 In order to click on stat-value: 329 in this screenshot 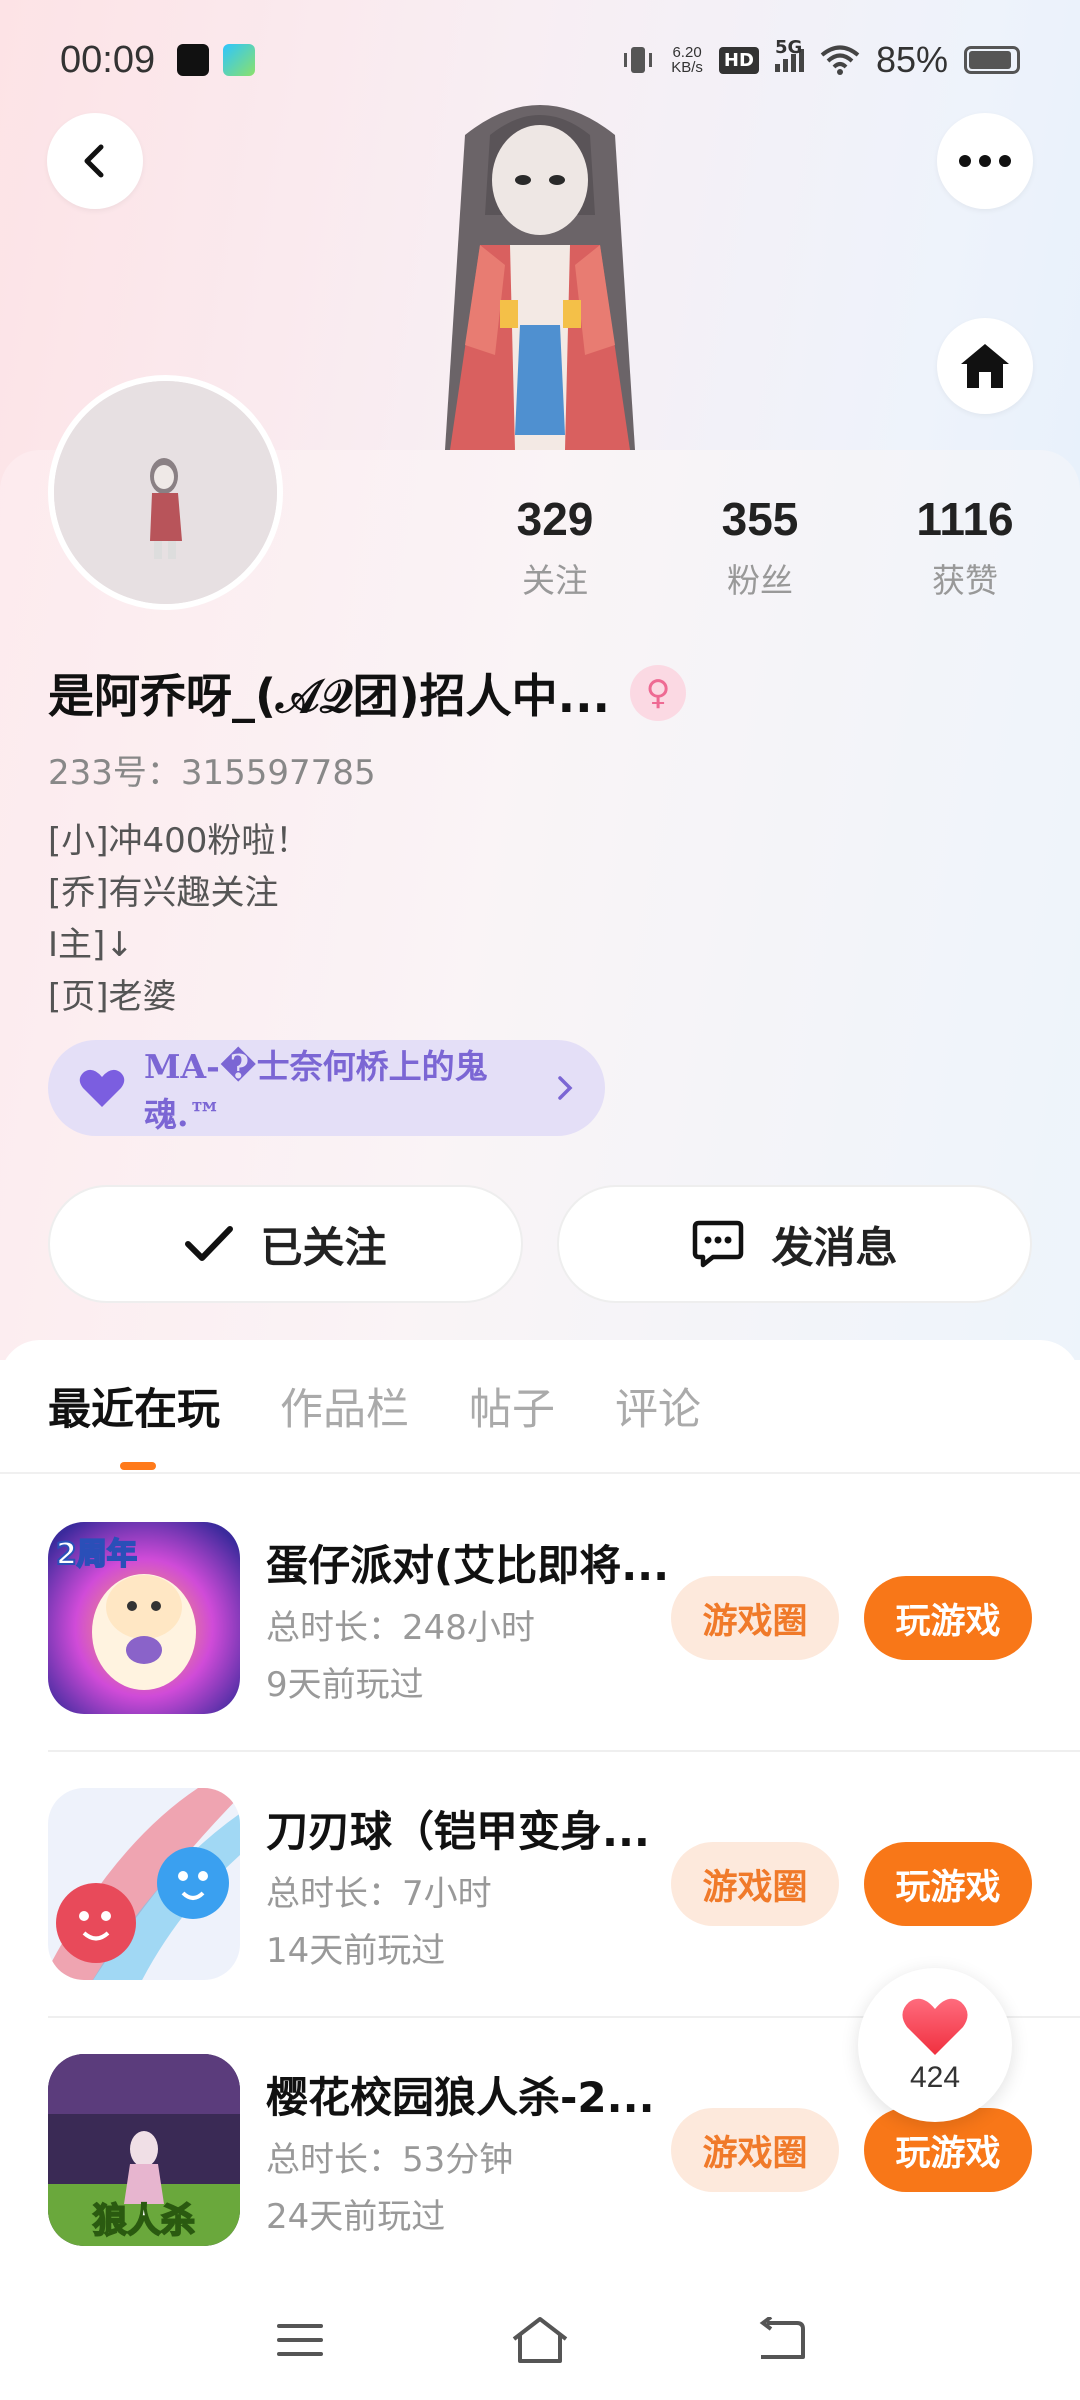, I will do `click(555, 519)`.